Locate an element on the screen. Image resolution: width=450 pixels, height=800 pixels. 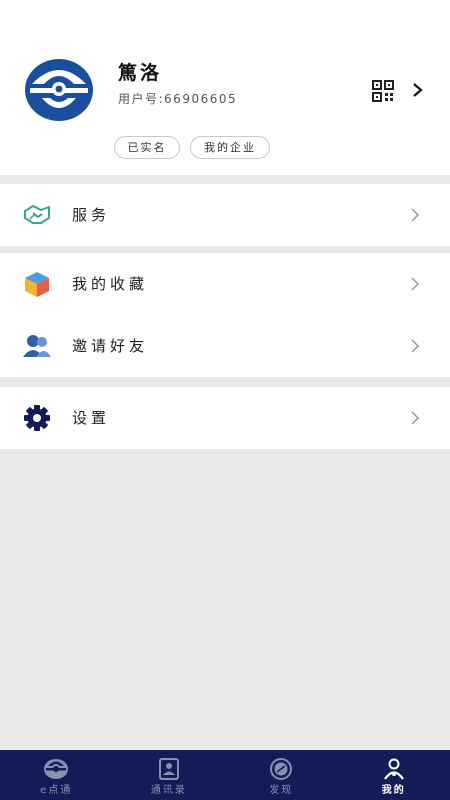
handshake-icon is located at coordinates (37, 214).